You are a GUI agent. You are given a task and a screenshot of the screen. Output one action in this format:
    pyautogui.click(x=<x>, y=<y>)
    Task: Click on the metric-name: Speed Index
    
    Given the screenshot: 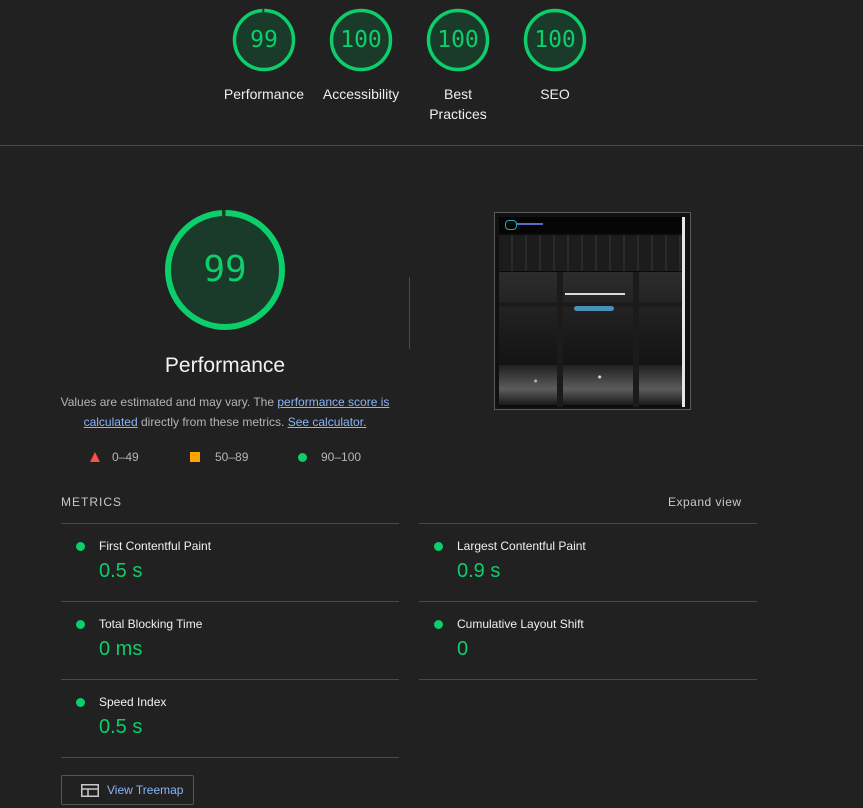 What is the action you would take?
    pyautogui.click(x=133, y=702)
    